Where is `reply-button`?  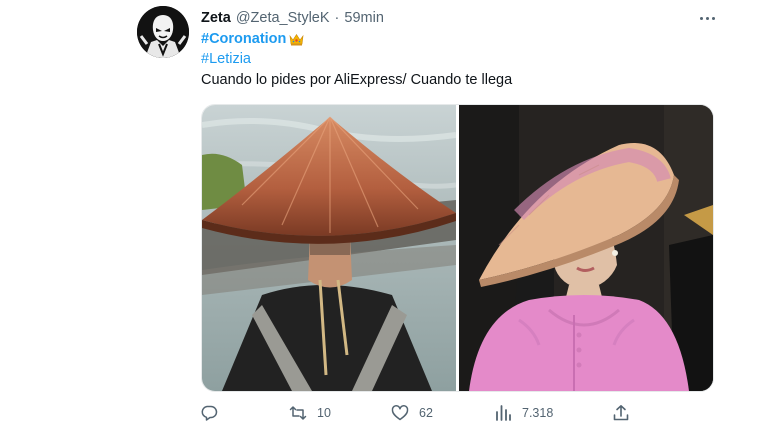 reply-button is located at coordinates (214, 413).